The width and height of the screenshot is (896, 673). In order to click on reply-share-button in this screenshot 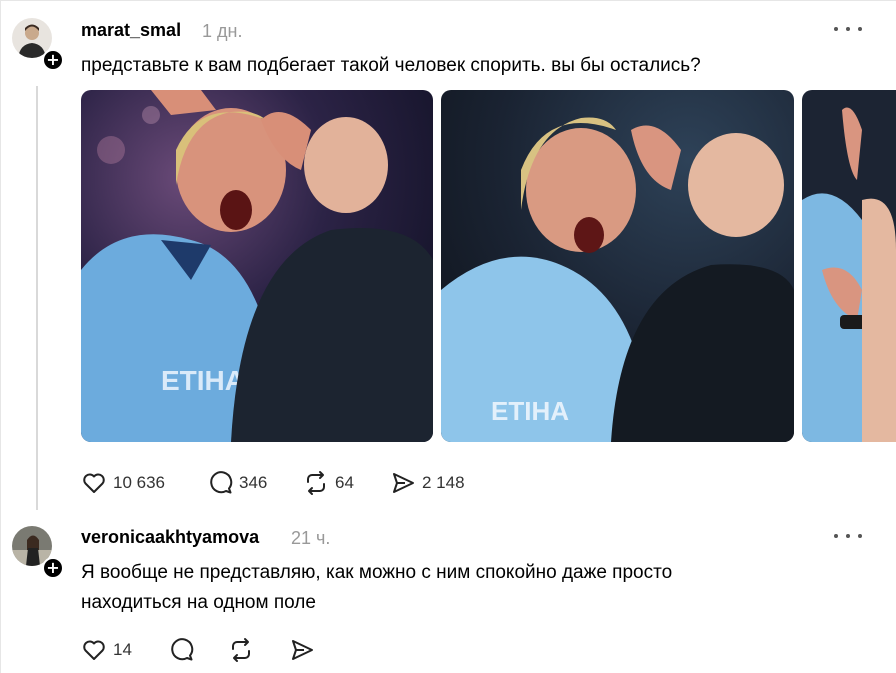, I will do `click(302, 650)`.